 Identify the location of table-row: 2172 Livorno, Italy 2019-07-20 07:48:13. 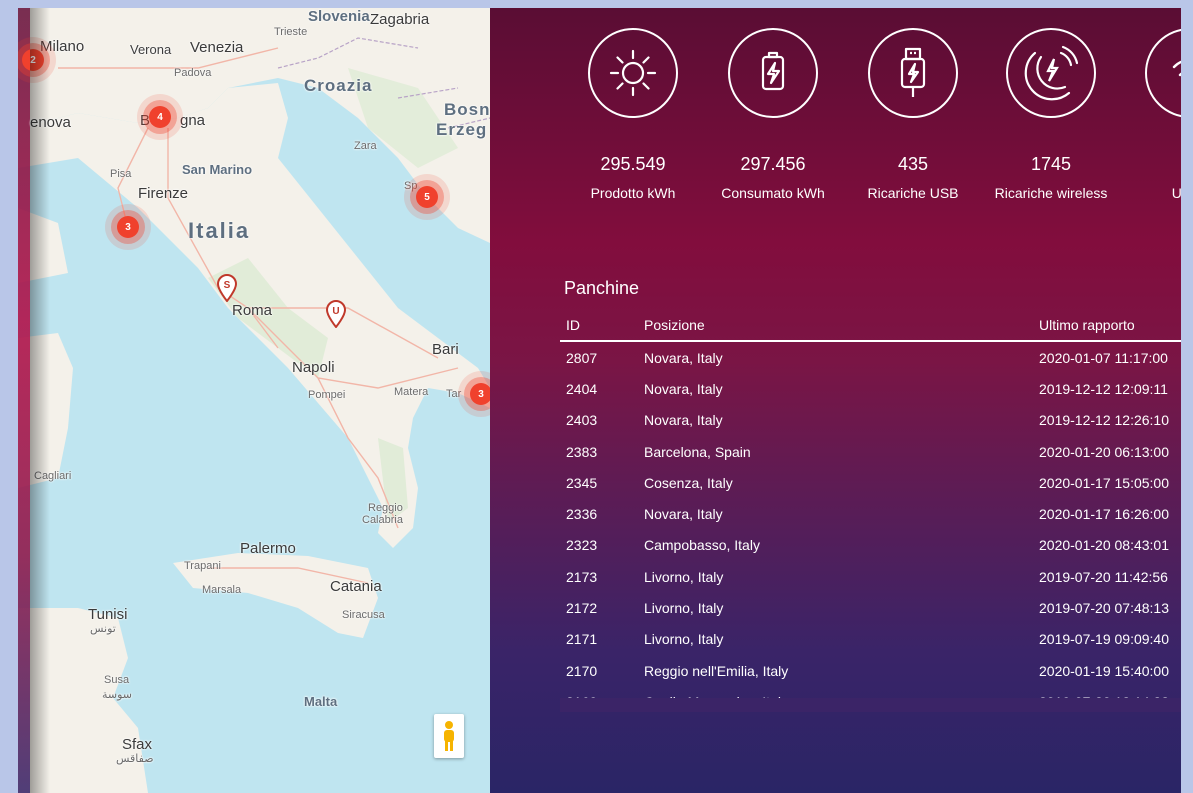
(870, 607).